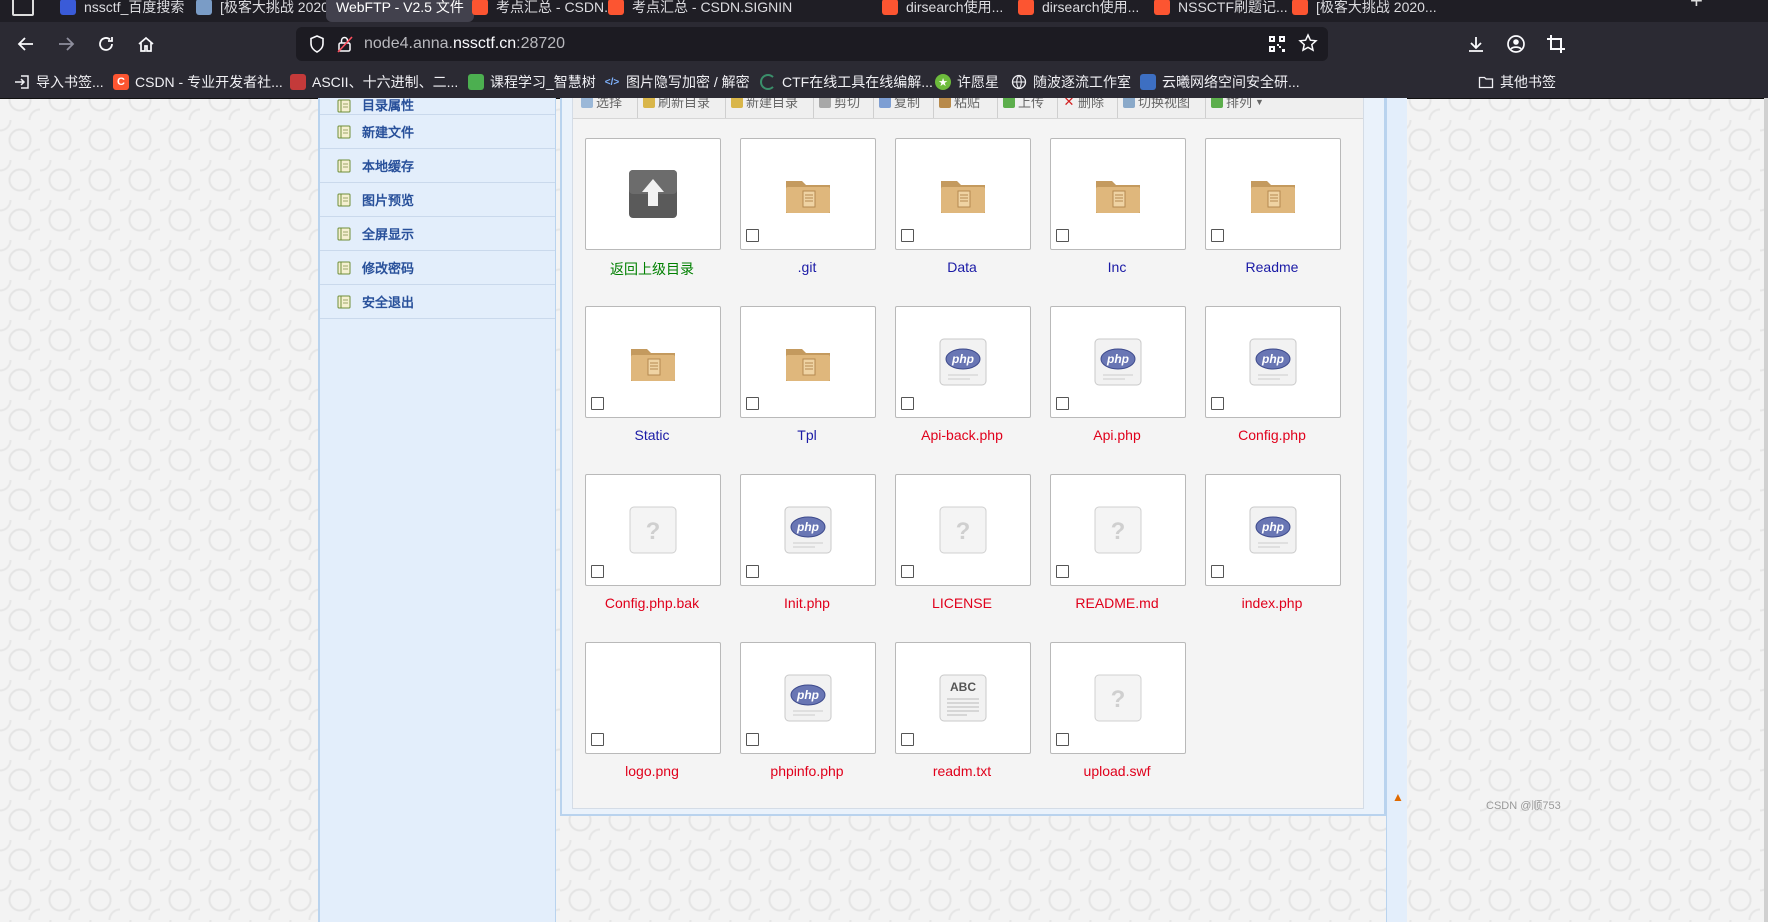 The width and height of the screenshot is (1768, 922). I want to click on file-name-link: Data, so click(962, 267).